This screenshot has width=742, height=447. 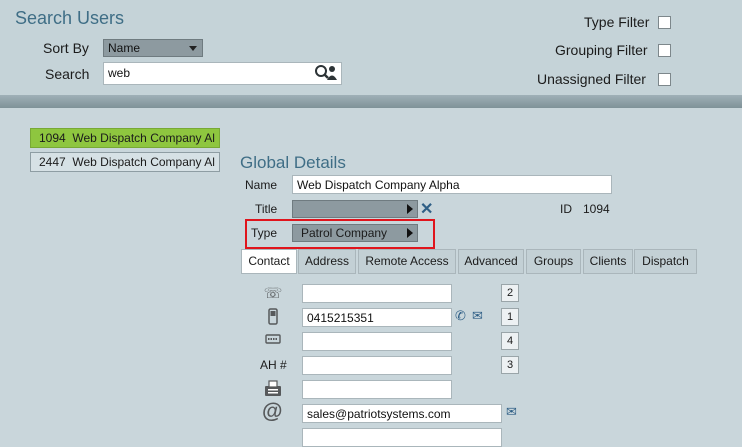 I want to click on mobile-phone-icon, so click(x=273, y=318).